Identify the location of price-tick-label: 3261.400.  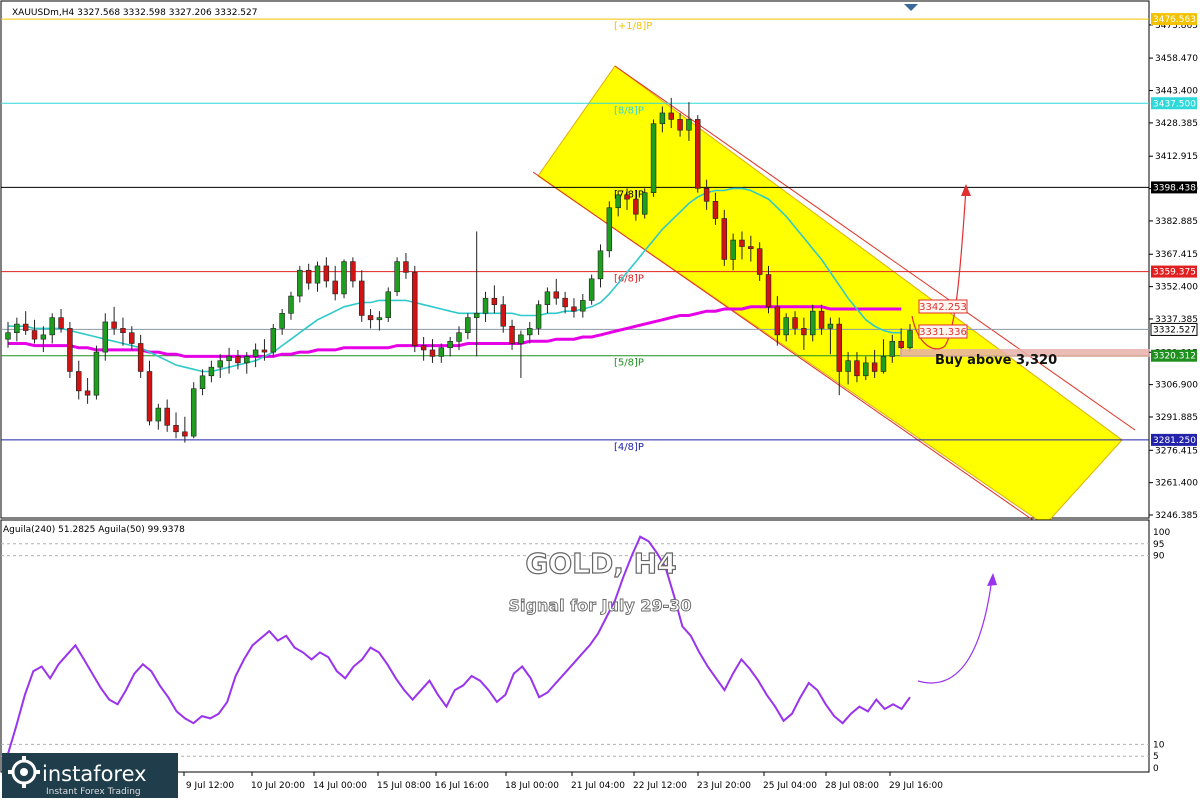
(1176, 484).